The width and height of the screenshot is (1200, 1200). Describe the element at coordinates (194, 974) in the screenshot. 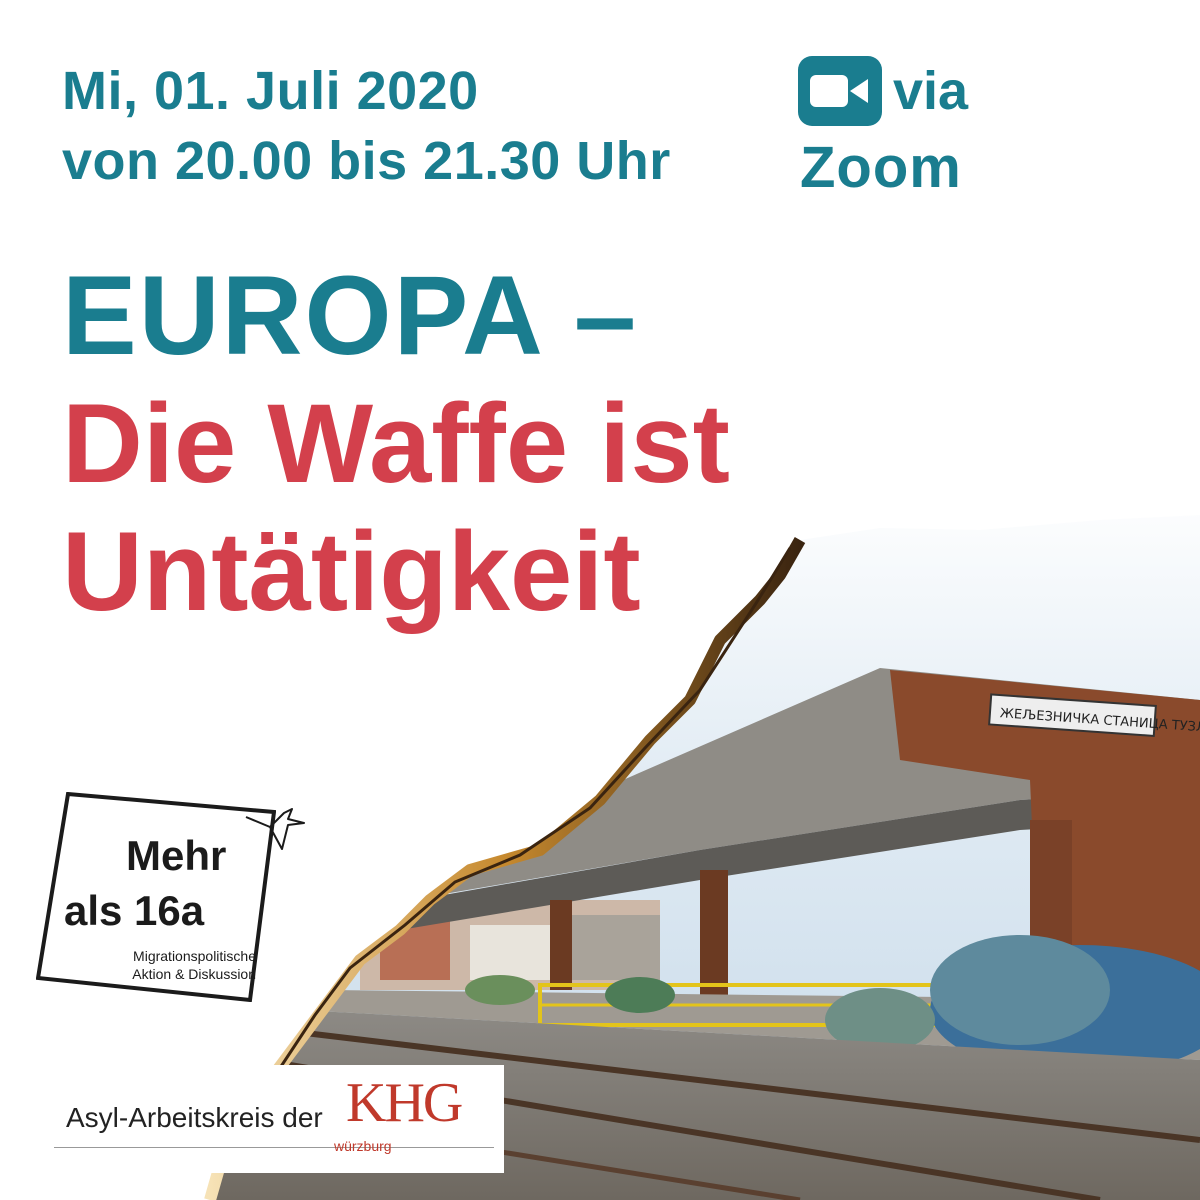

I see `logo-16a-sub-2: Aktion & Diskussion` at that location.